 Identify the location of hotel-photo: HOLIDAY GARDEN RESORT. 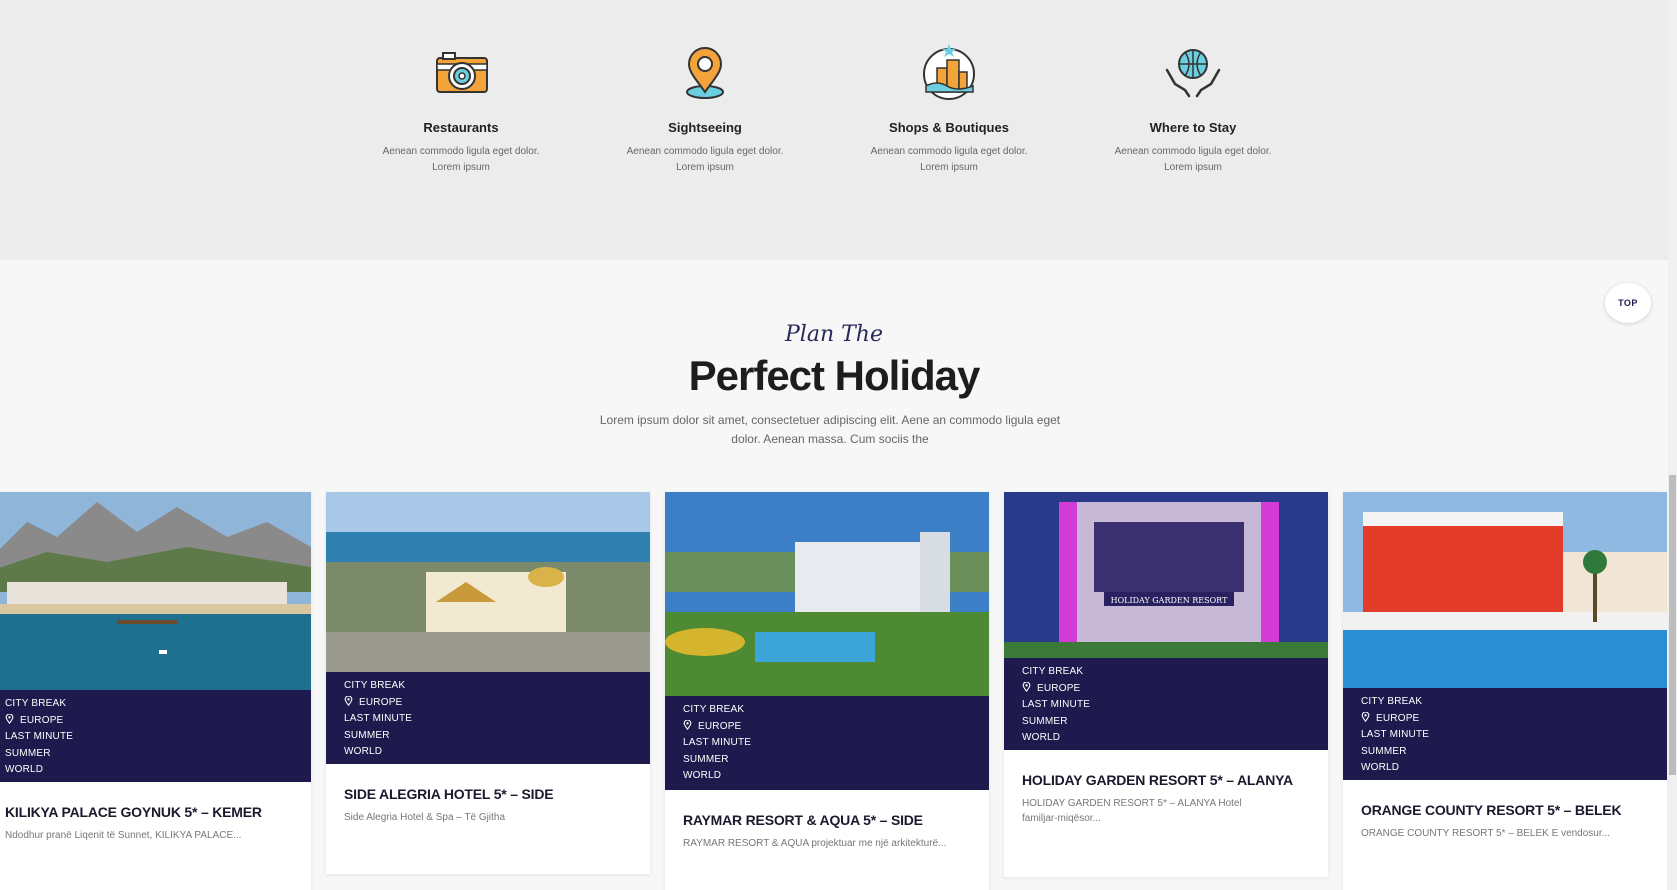
(1166, 575).